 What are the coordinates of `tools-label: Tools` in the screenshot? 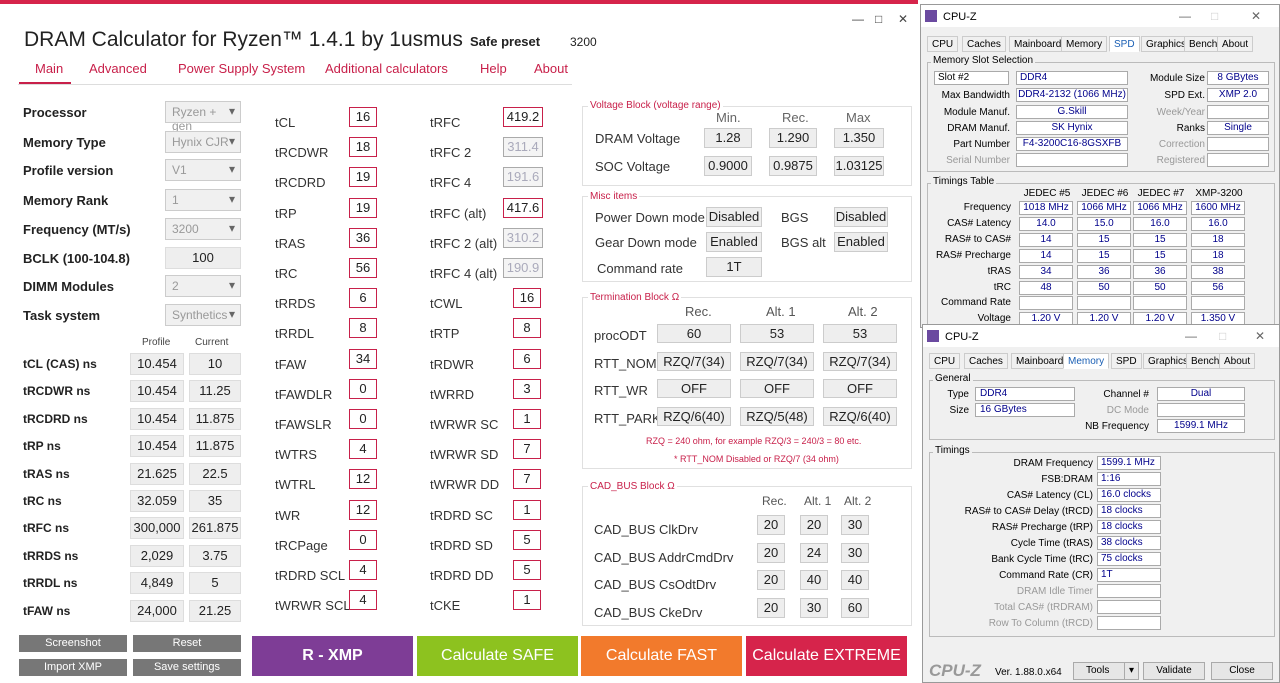 It's located at (1098, 670).